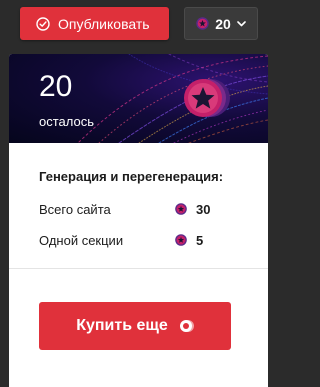 This screenshot has height=387, width=320. Describe the element at coordinates (186, 326) in the screenshot. I see `coin-icon` at that location.